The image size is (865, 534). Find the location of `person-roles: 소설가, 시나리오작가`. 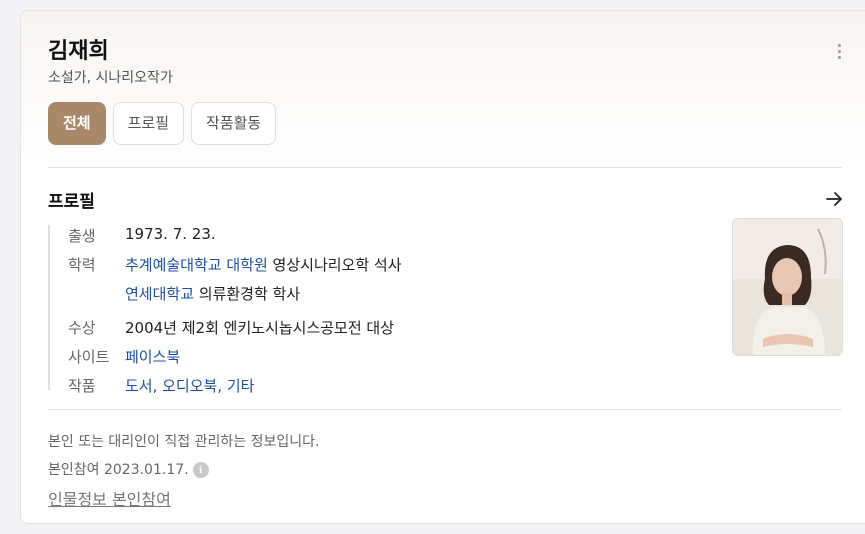

person-roles: 소설가, 시나리오작가 is located at coordinates (110, 78).